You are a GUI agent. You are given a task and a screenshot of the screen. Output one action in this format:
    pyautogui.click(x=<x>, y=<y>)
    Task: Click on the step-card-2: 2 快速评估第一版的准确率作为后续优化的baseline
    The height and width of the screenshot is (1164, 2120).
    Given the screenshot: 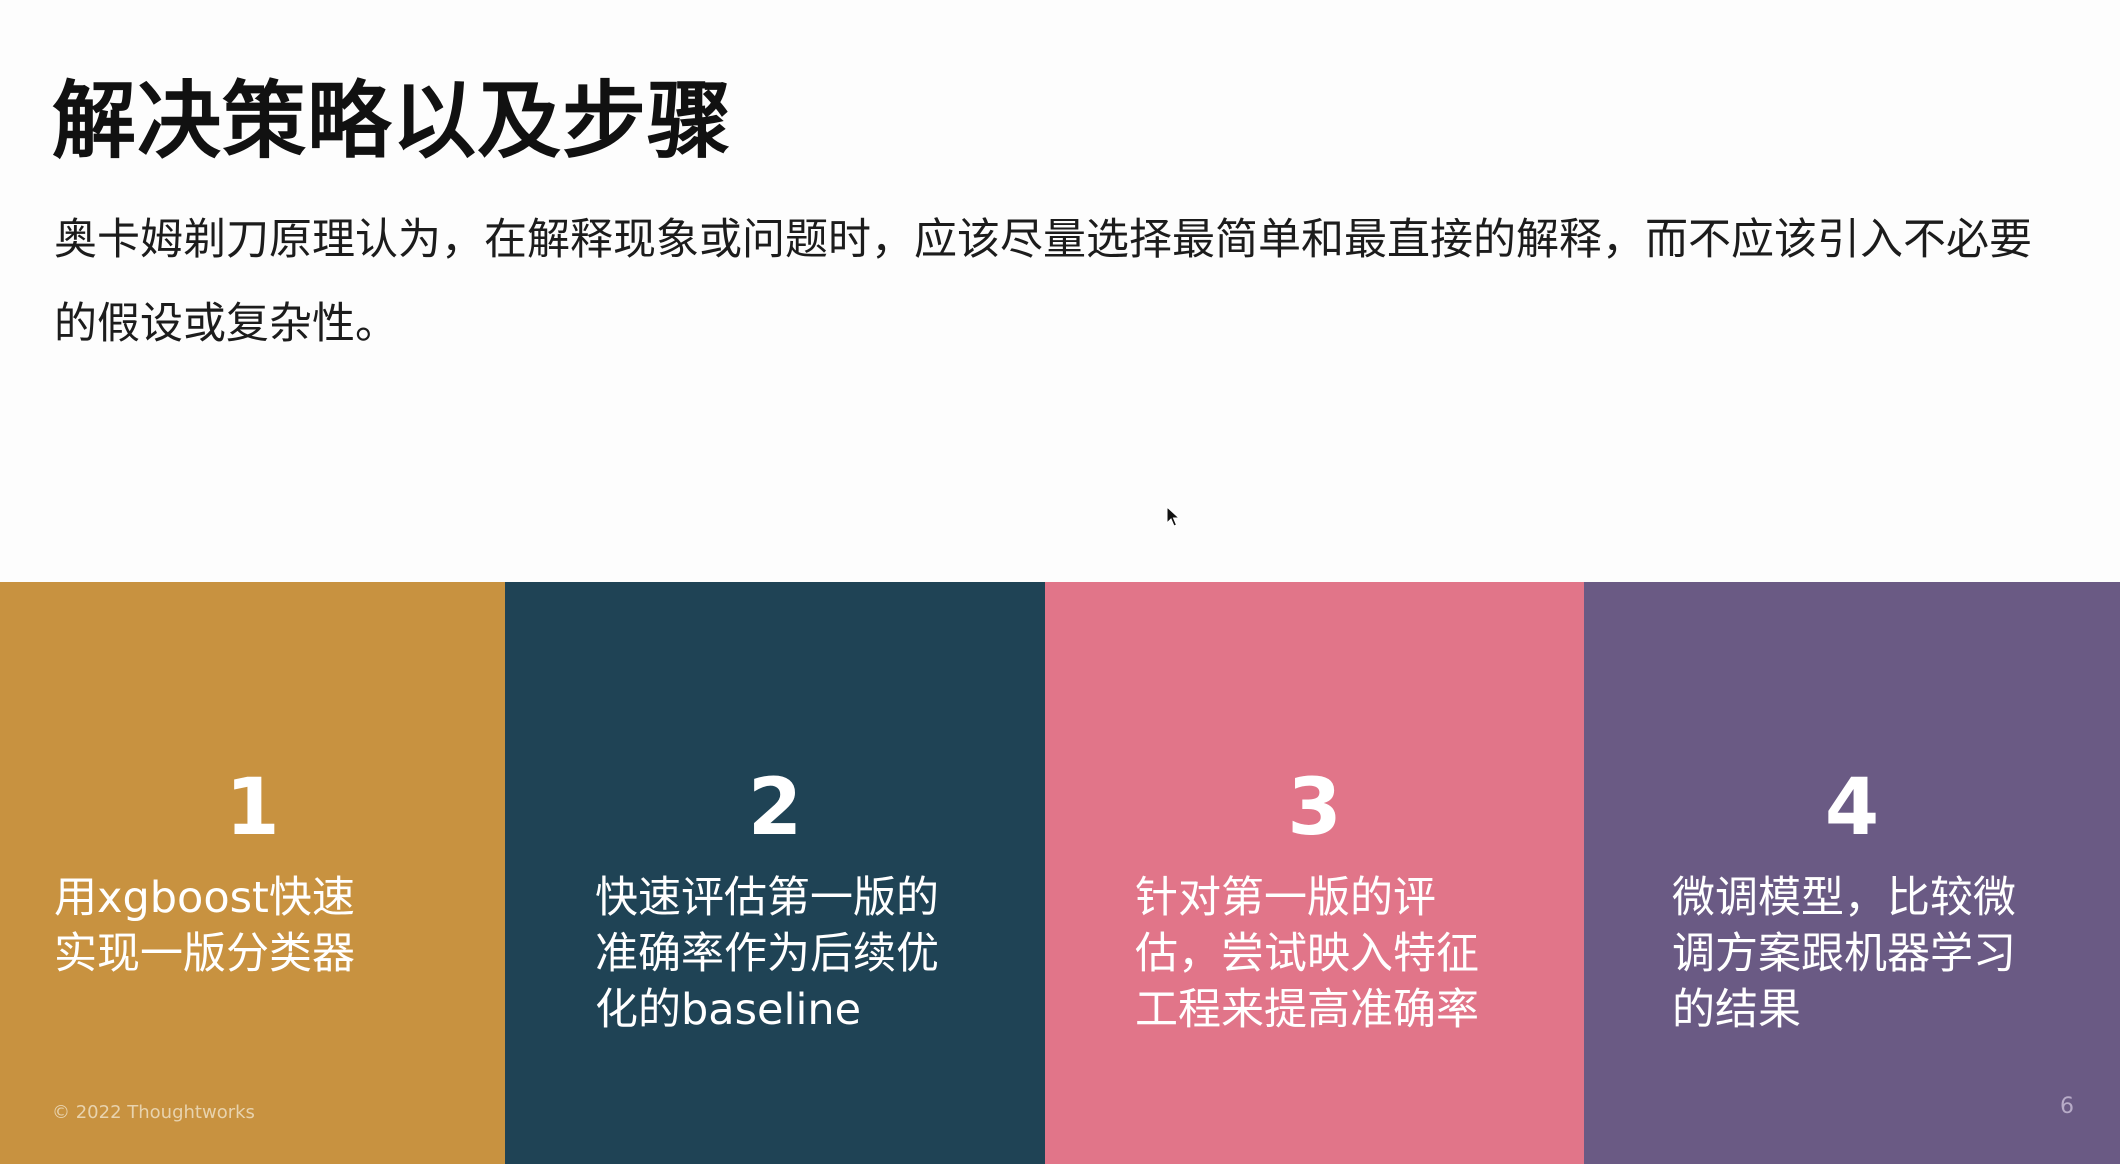 What is the action you would take?
    pyautogui.click(x=775, y=873)
    